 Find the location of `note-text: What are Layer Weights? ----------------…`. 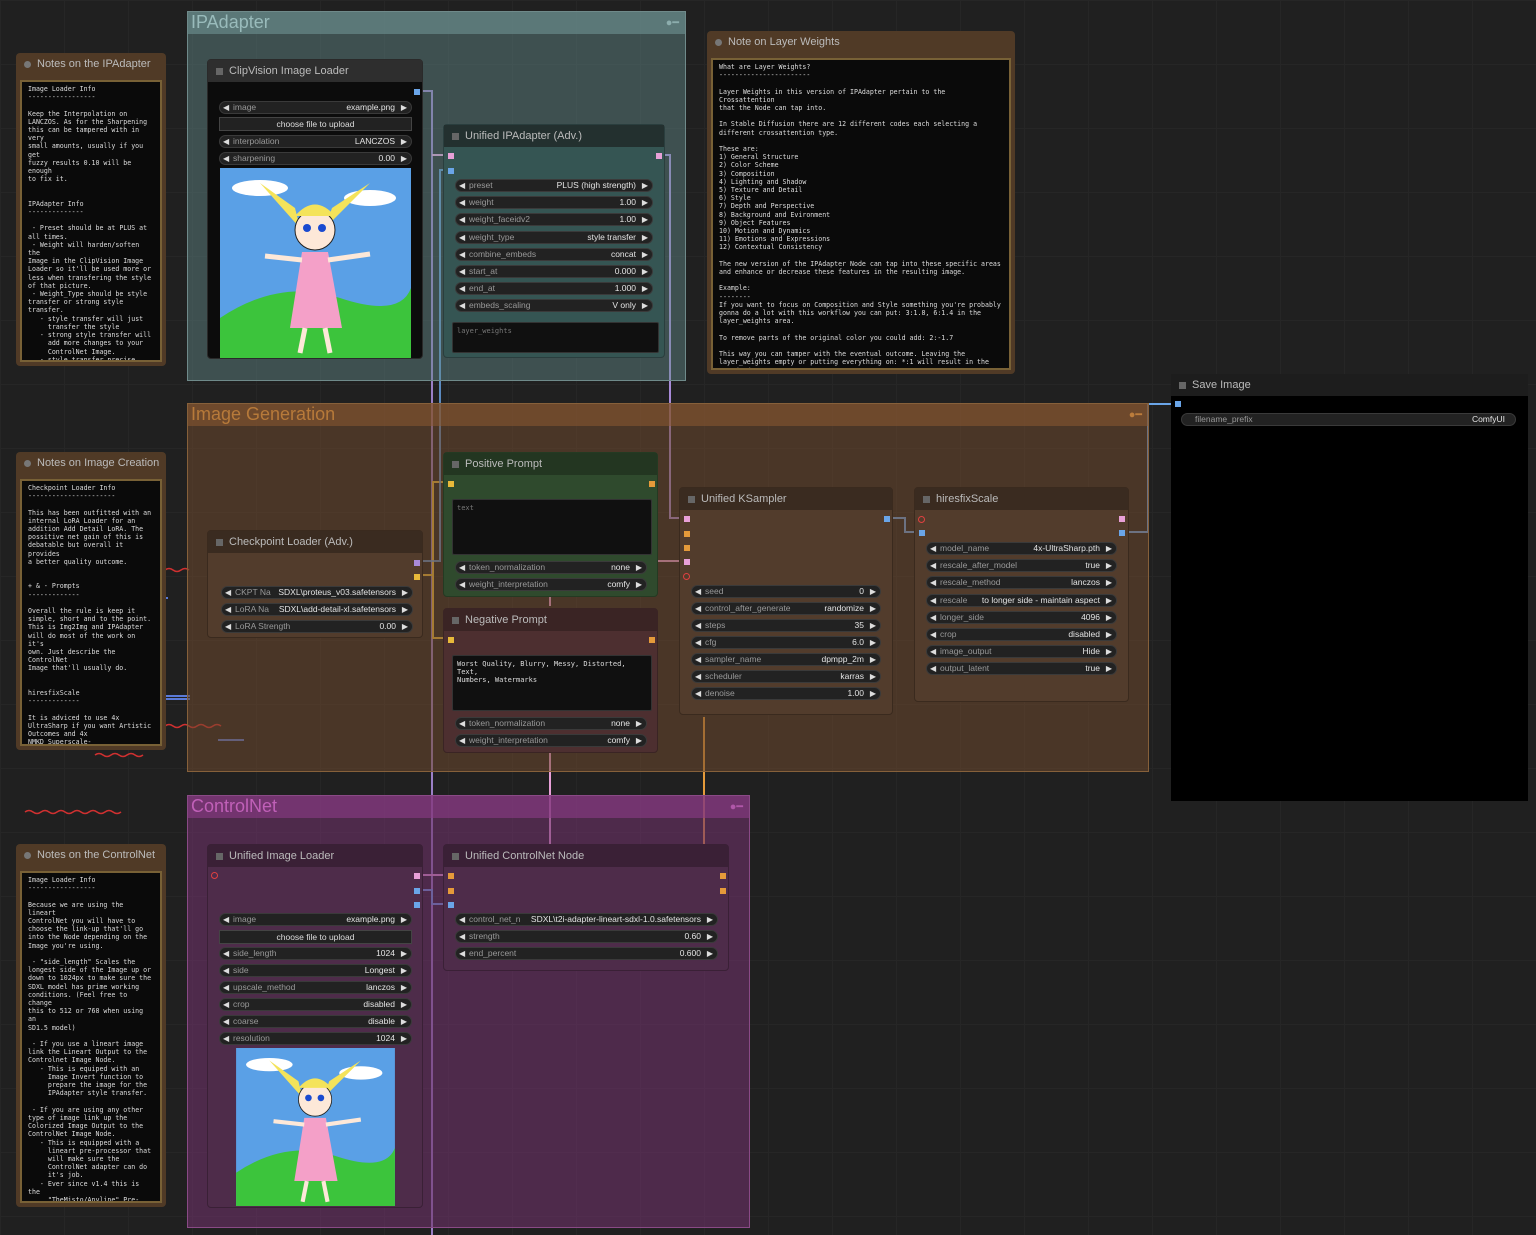

note-text: What are Layer Weights? ----------------… is located at coordinates (861, 214).